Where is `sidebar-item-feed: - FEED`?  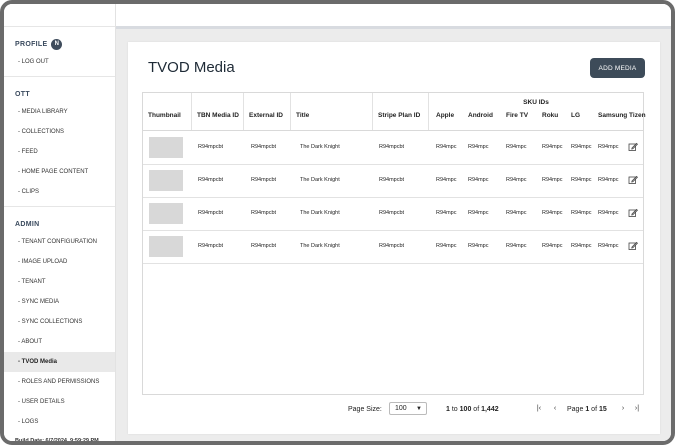
sidebar-item-feed: - FEED is located at coordinates (59, 152).